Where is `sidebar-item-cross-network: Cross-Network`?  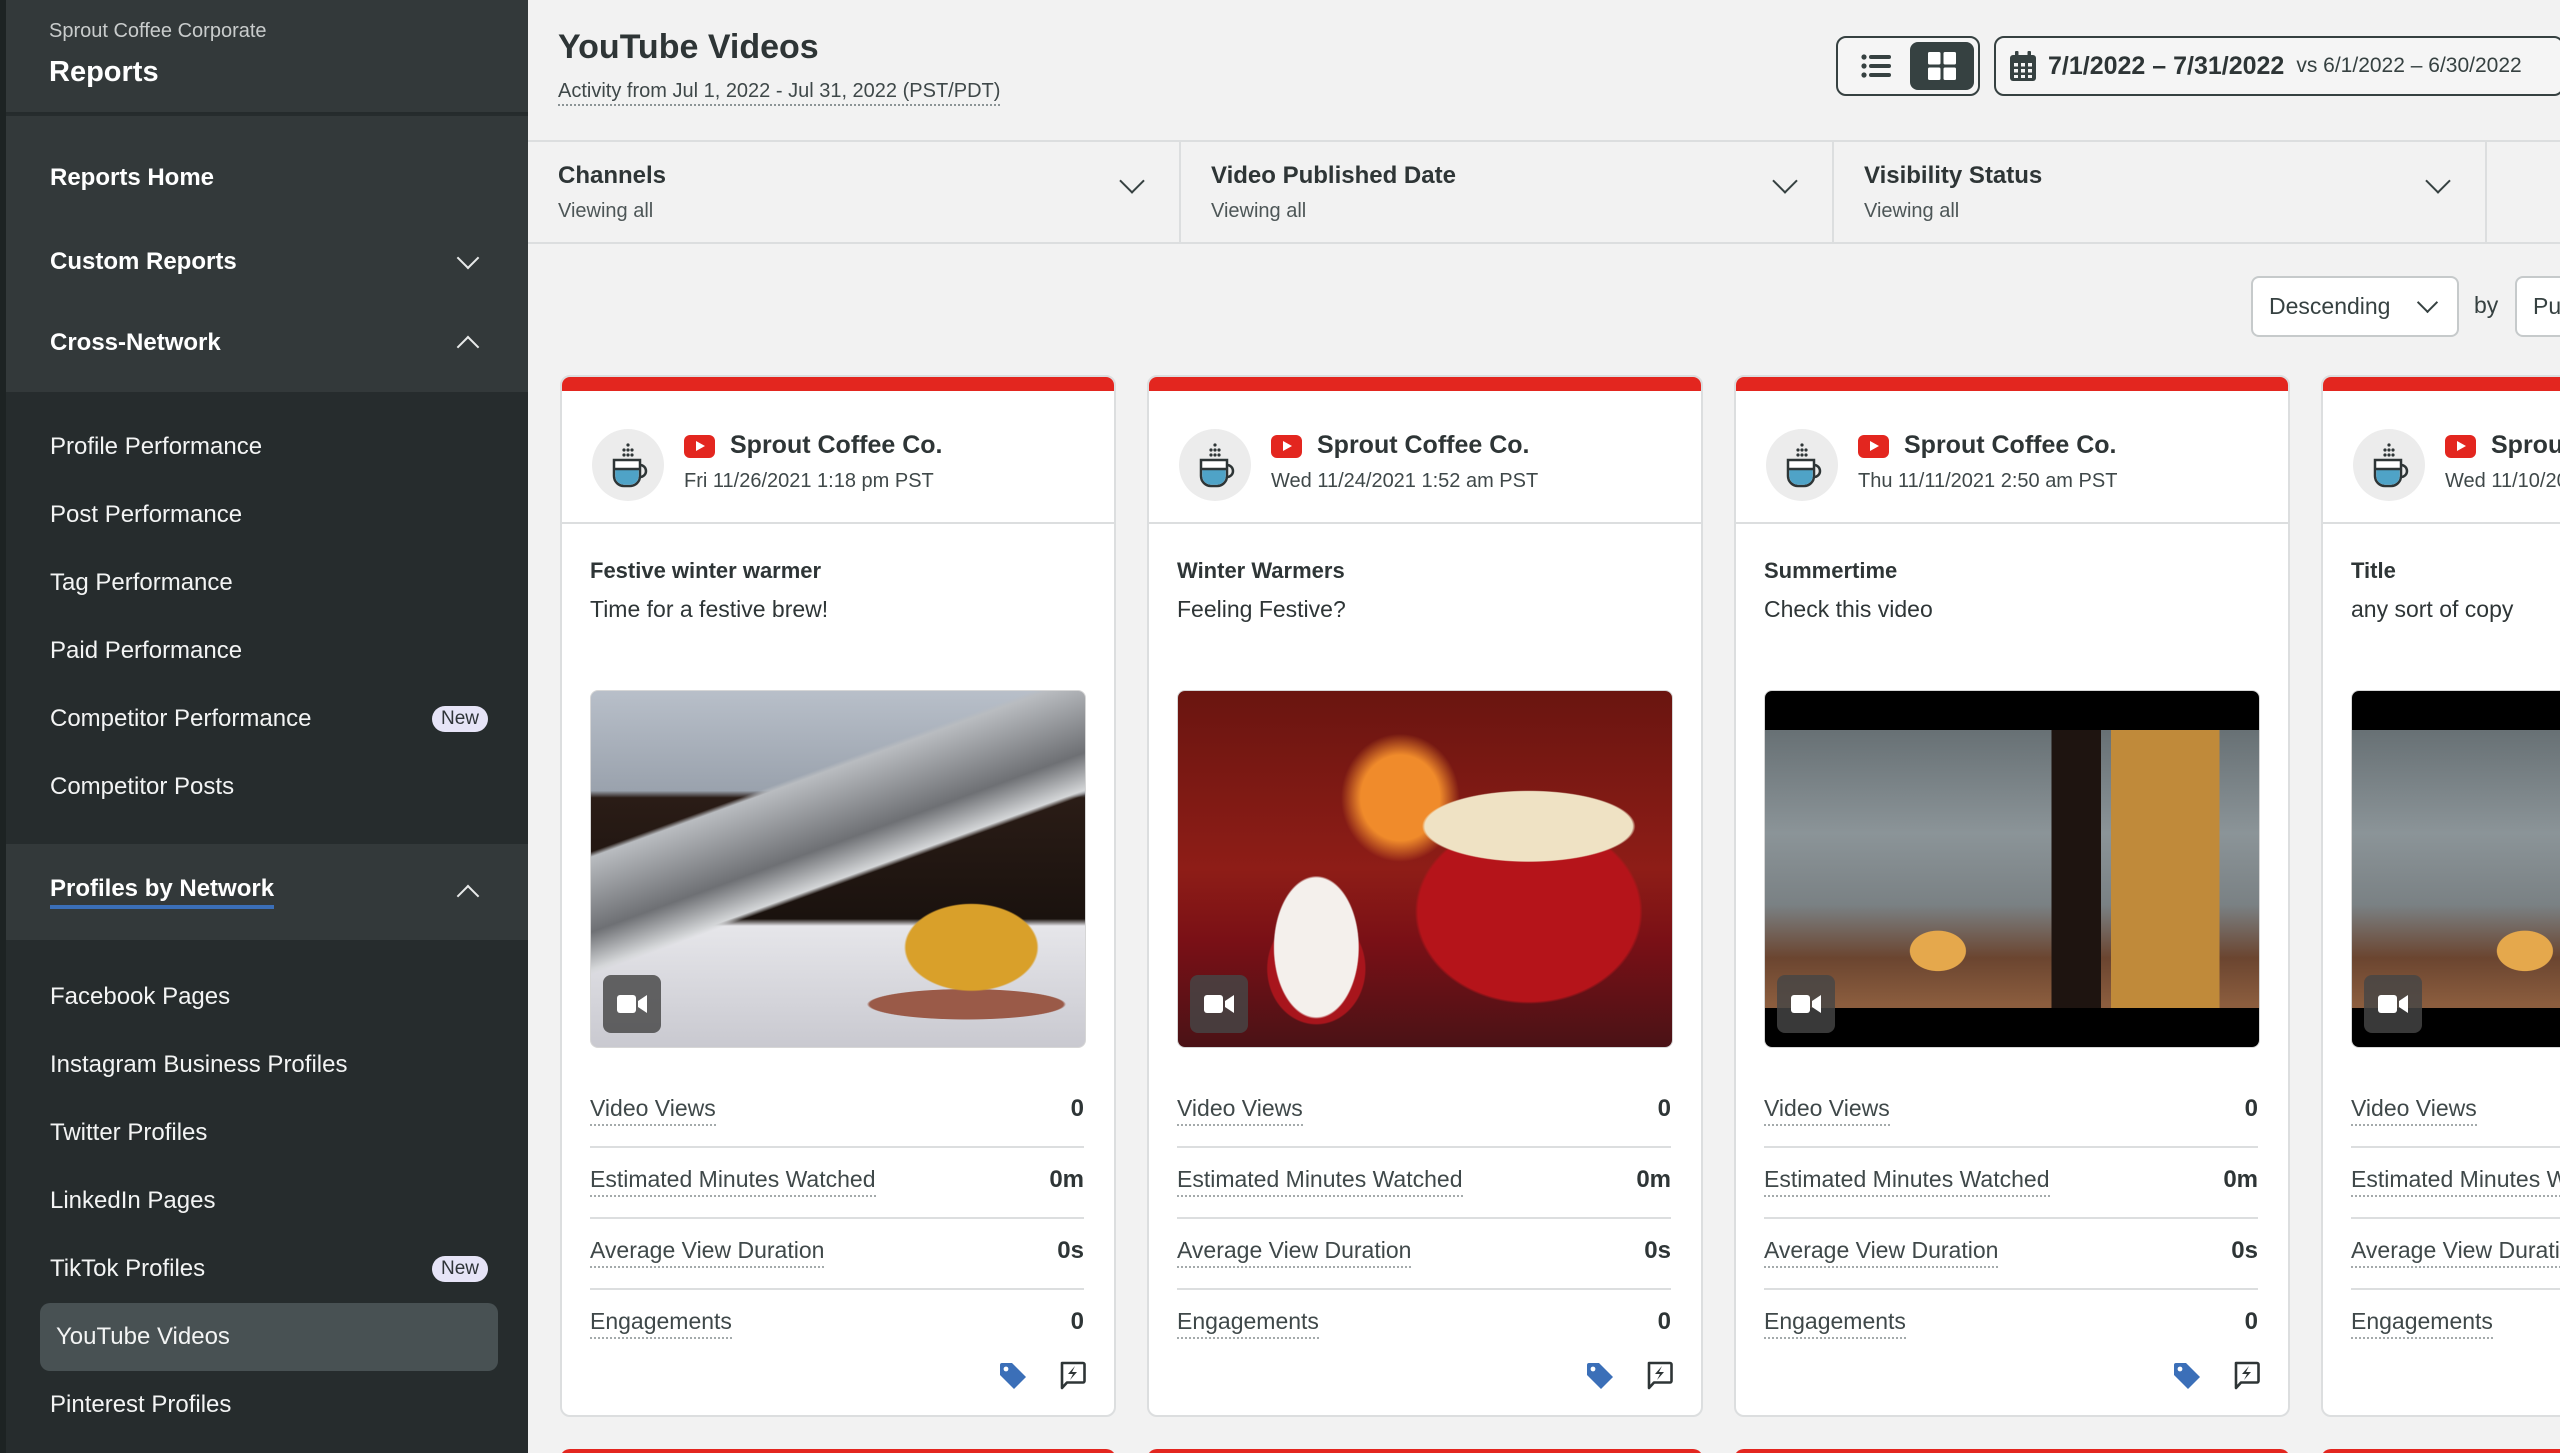
sidebar-item-cross-network: Cross-Network is located at coordinates (269, 343).